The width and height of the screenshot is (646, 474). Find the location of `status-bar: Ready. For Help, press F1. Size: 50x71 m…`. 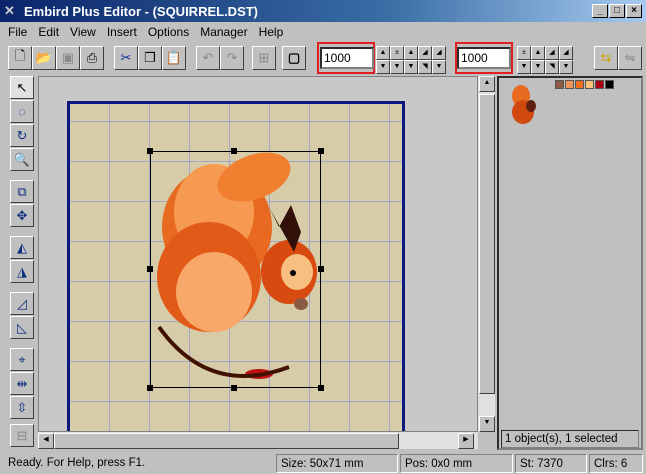

status-bar: Ready. For Help, press F1. Size: 50x71 m… is located at coordinates (323, 463).